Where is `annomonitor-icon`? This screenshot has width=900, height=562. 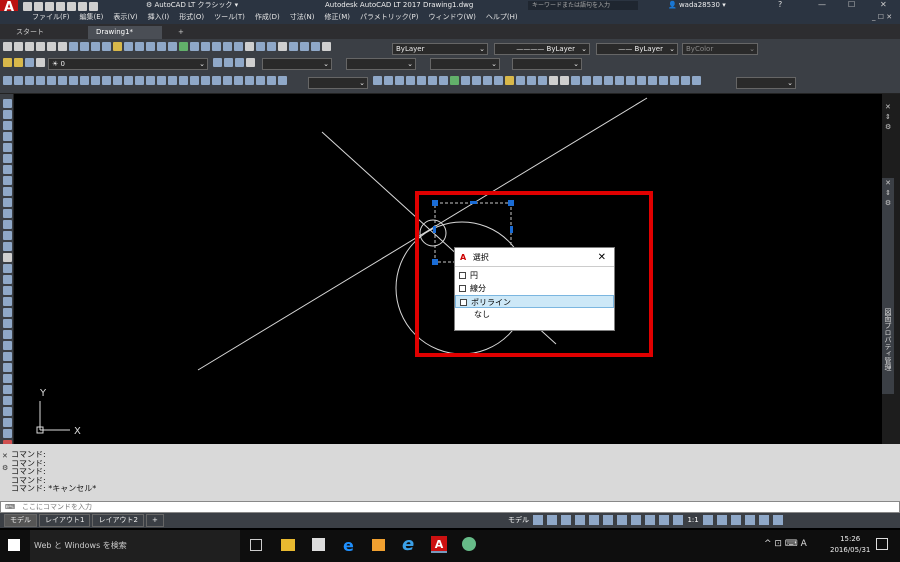 annomonitor-icon is located at coordinates (721, 520).